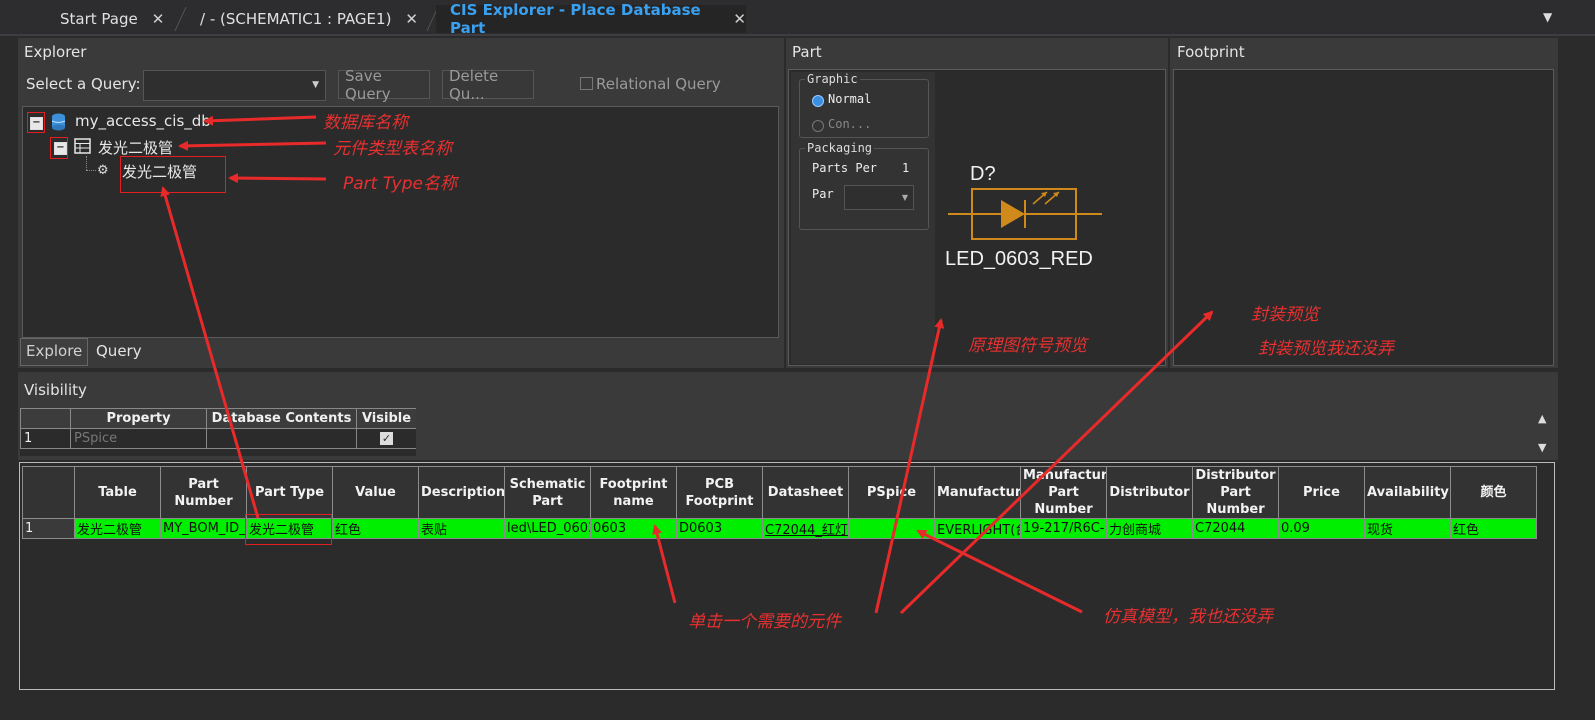  Describe the element at coordinates (365, 123) in the screenshot. I see `annotation-db-name: 数据库名称` at that location.